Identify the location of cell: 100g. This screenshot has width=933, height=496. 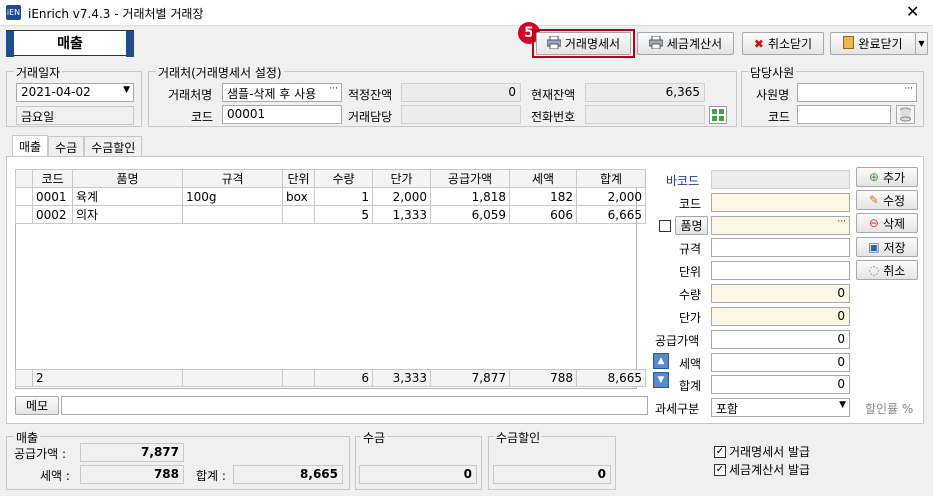
(232, 196).